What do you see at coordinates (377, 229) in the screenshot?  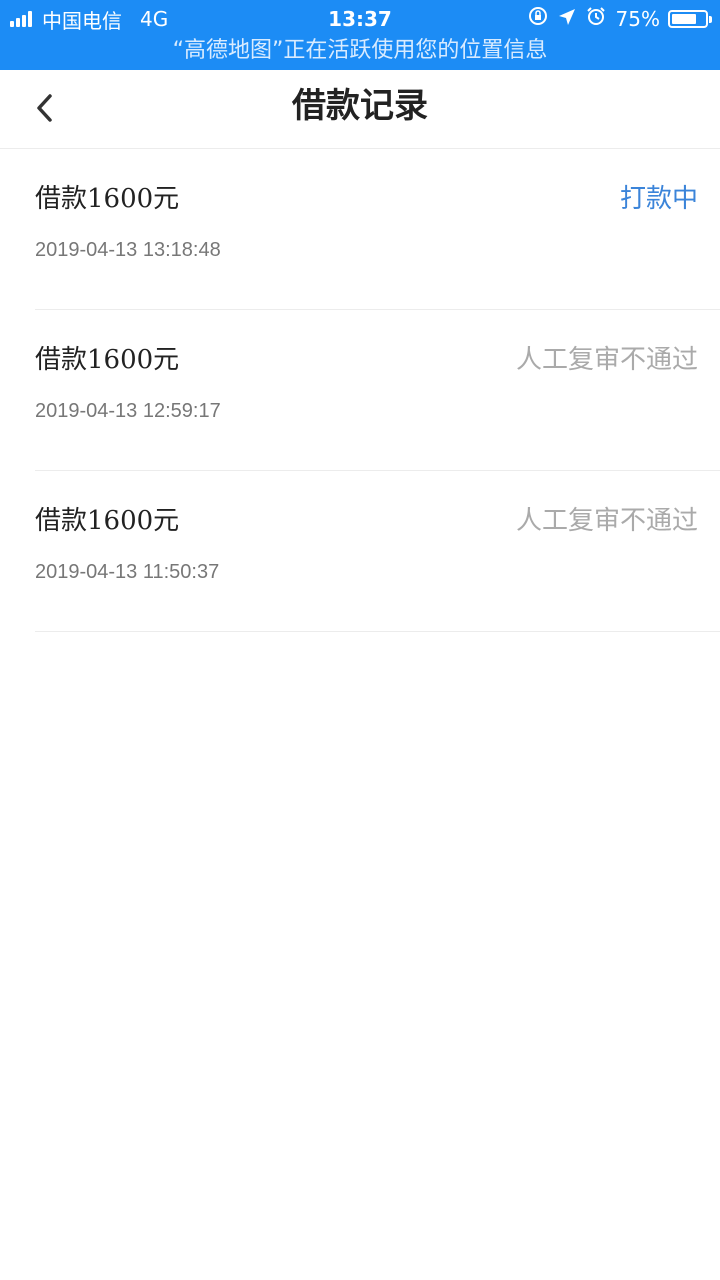 I see `loan-record-item: 借款1600元 打款中 2019-04-13 13:18:48` at bounding box center [377, 229].